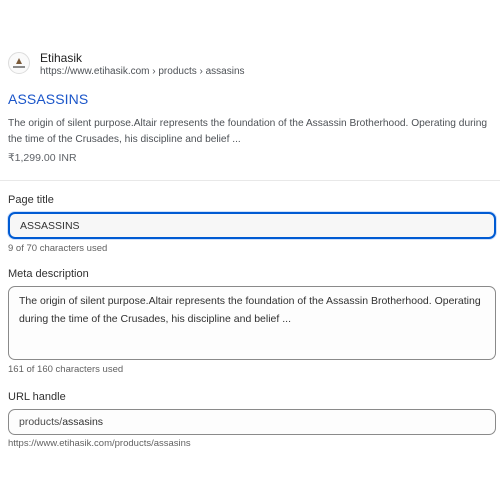 The width and height of the screenshot is (500, 500). What do you see at coordinates (252, 422) in the screenshot?
I see `url-handle-input: products/assasins` at bounding box center [252, 422].